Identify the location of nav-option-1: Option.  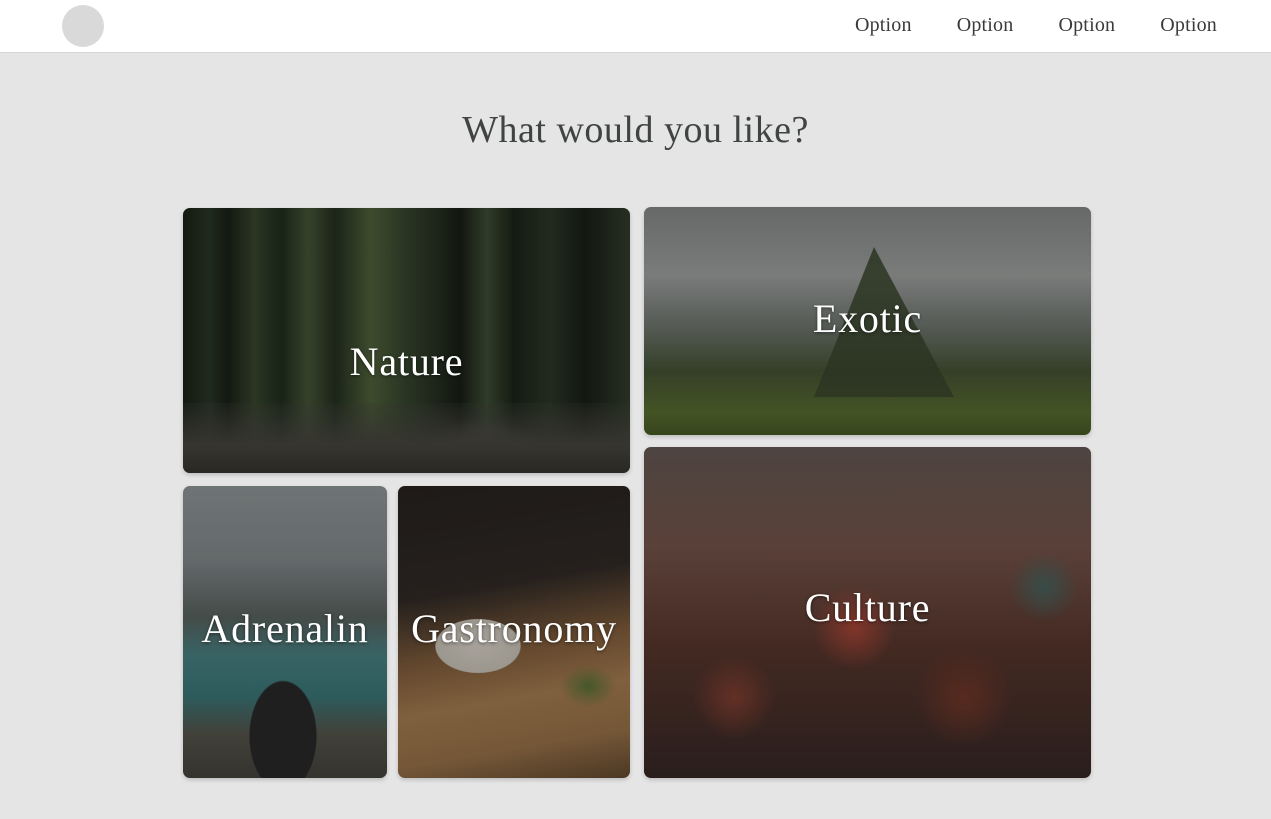
(883, 25).